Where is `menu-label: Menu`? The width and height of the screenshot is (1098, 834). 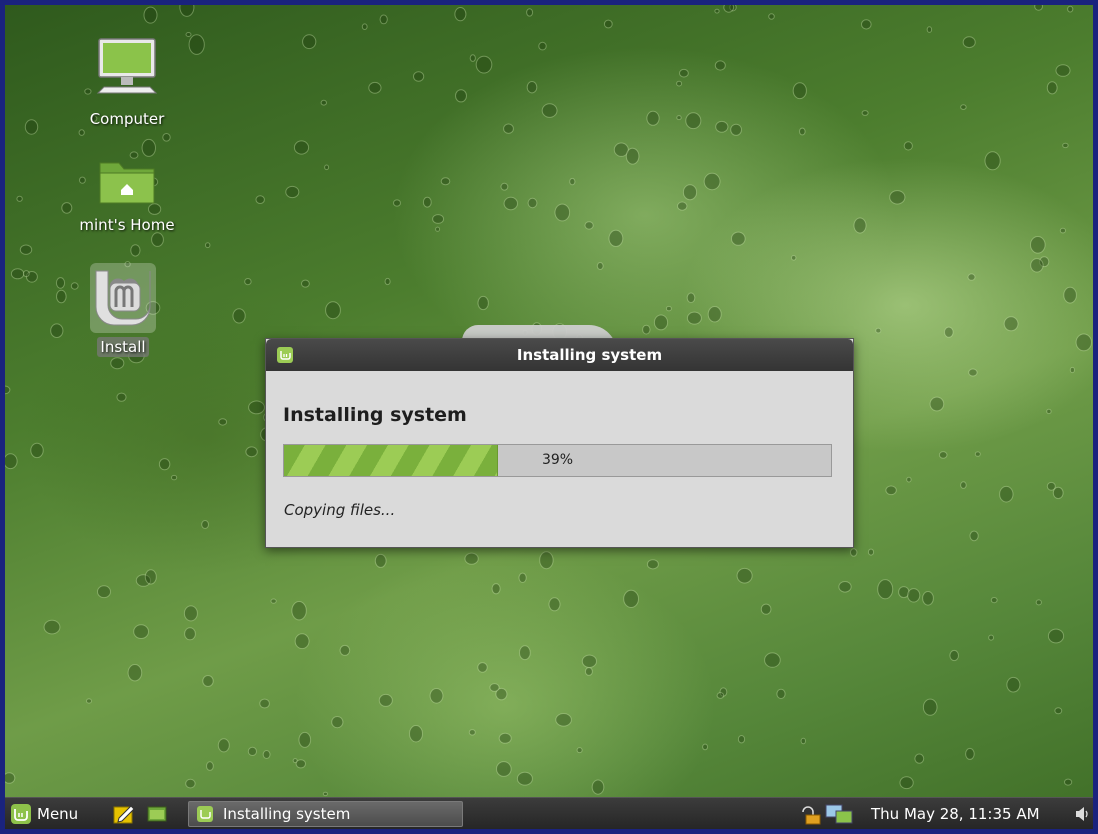
menu-label: Menu is located at coordinates (58, 813).